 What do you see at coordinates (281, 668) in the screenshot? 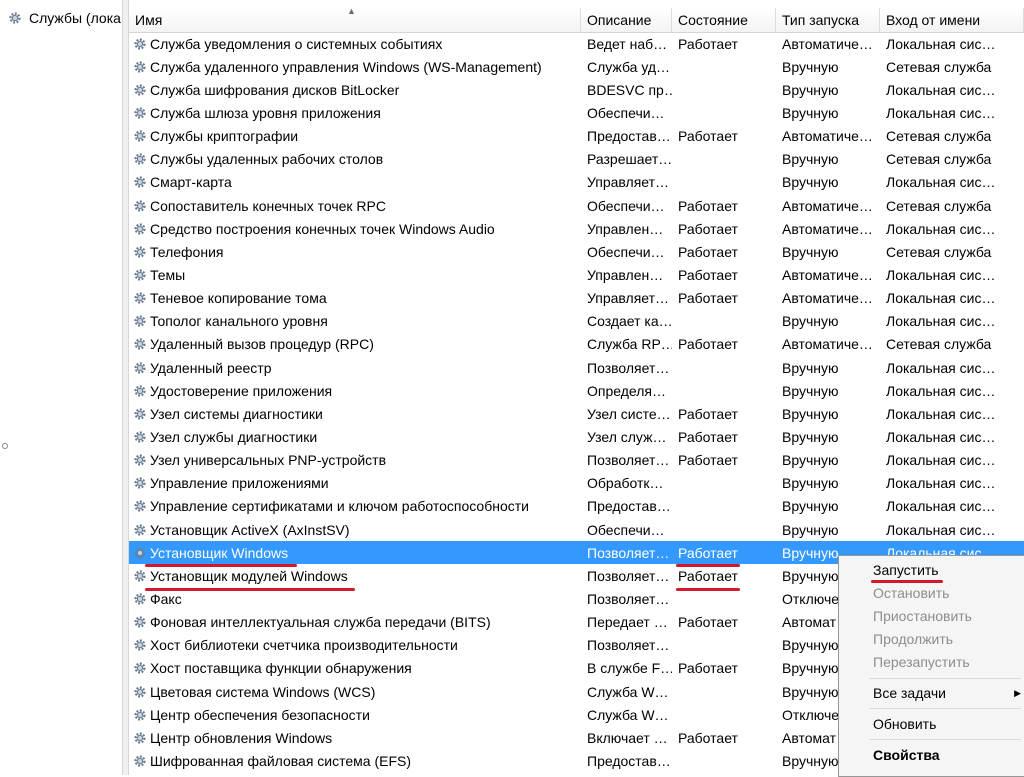
I see `service-name: Хост поставщика функции обнаружения` at bounding box center [281, 668].